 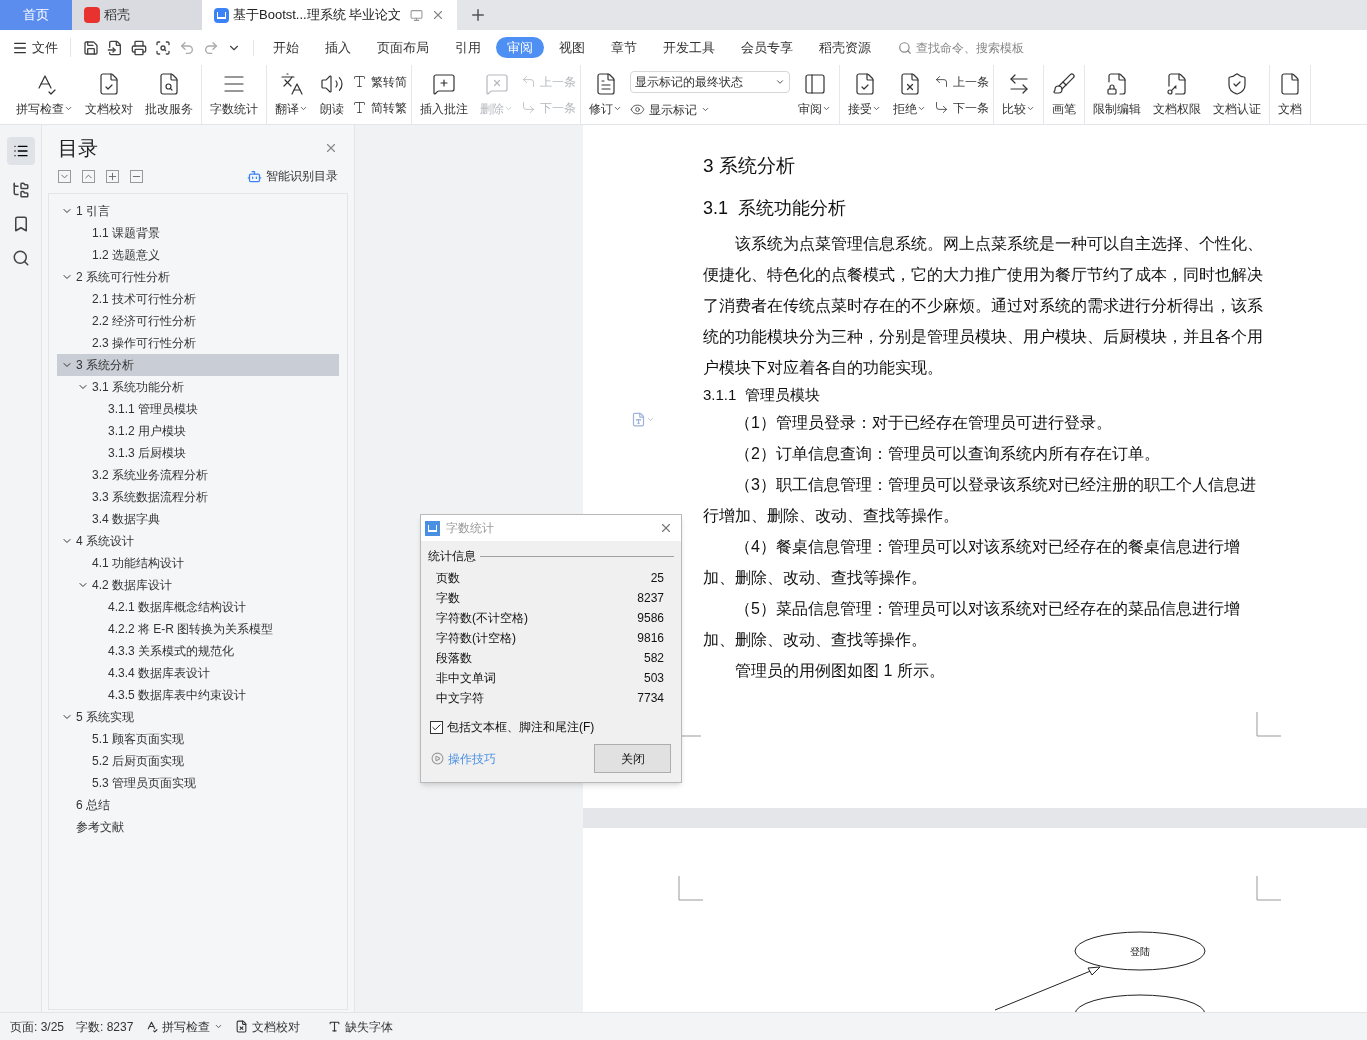 What do you see at coordinates (448, 598) in the screenshot?
I see `stat-label: 字数` at bounding box center [448, 598].